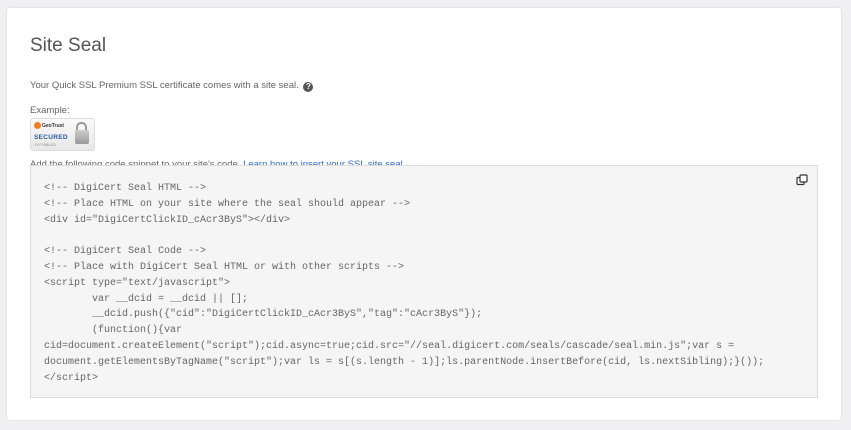 The image size is (851, 430). I want to click on example-label: Example:, so click(50, 110).